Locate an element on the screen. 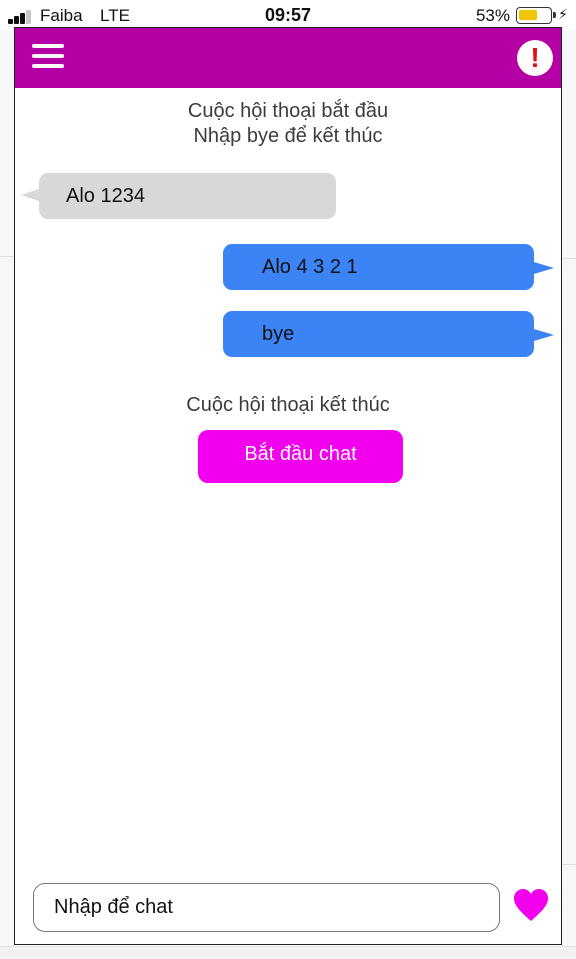 This screenshot has height=959, width=576. battery-percent: 53% is located at coordinates (492, 15).